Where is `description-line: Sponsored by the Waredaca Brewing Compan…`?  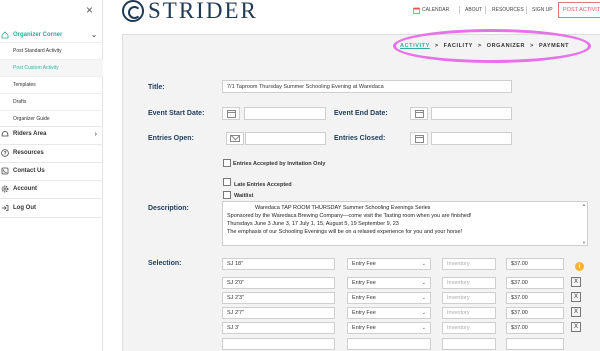
description-line: Sponsored by the Waredaca Brewing Compan… is located at coordinates (349, 216).